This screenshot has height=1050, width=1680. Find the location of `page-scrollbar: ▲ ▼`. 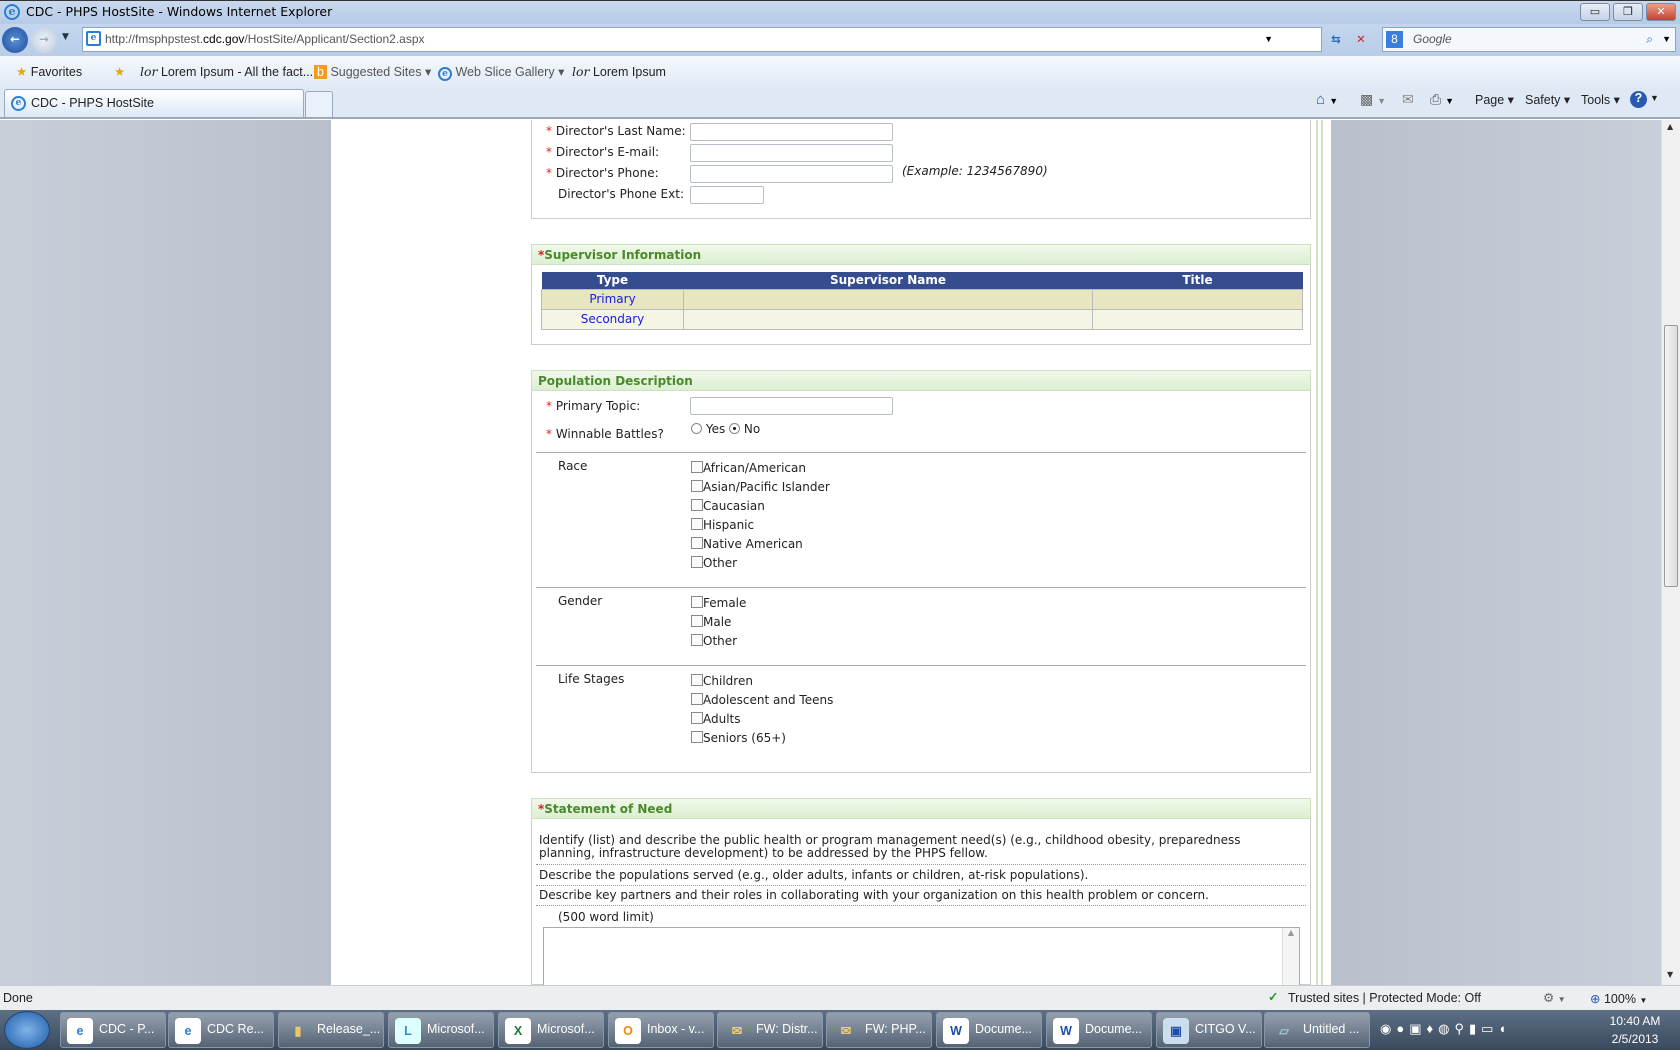

page-scrollbar: ▲ ▼ is located at coordinates (1670, 552).